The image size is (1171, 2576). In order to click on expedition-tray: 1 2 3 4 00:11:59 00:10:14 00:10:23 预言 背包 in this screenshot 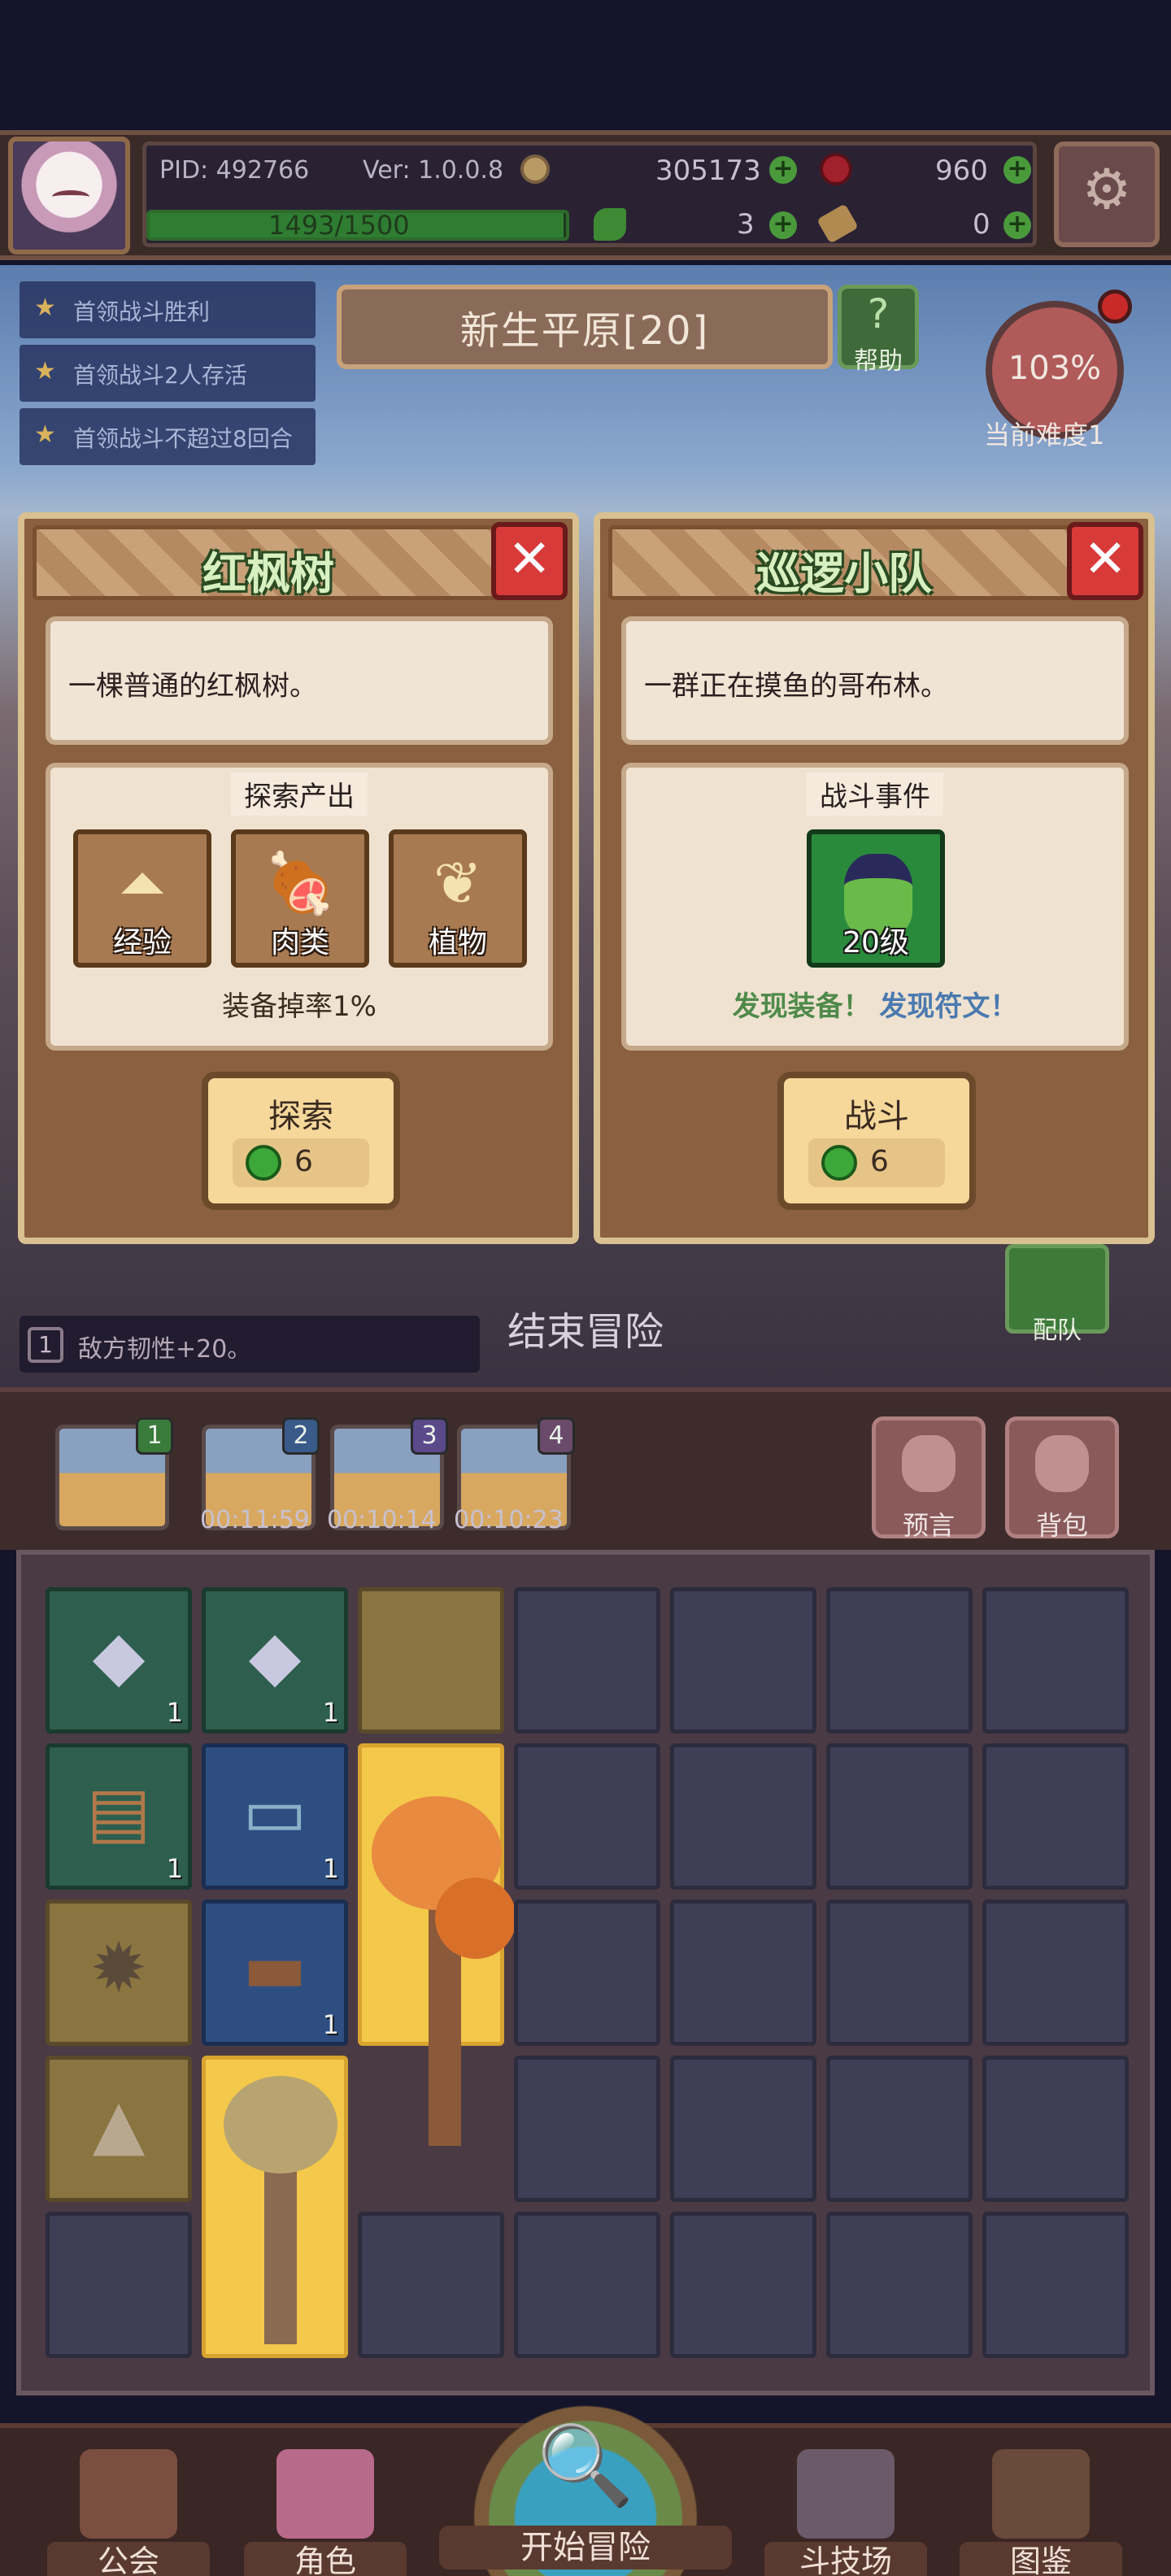, I will do `click(585, 1469)`.